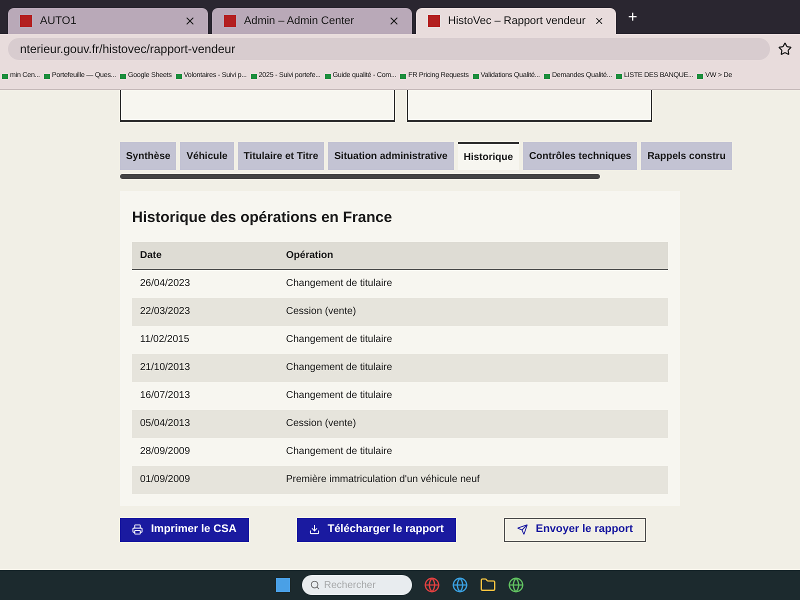 The image size is (800, 600). What do you see at coordinates (376, 530) in the screenshot?
I see `action-button: Télécharger le rapport` at bounding box center [376, 530].